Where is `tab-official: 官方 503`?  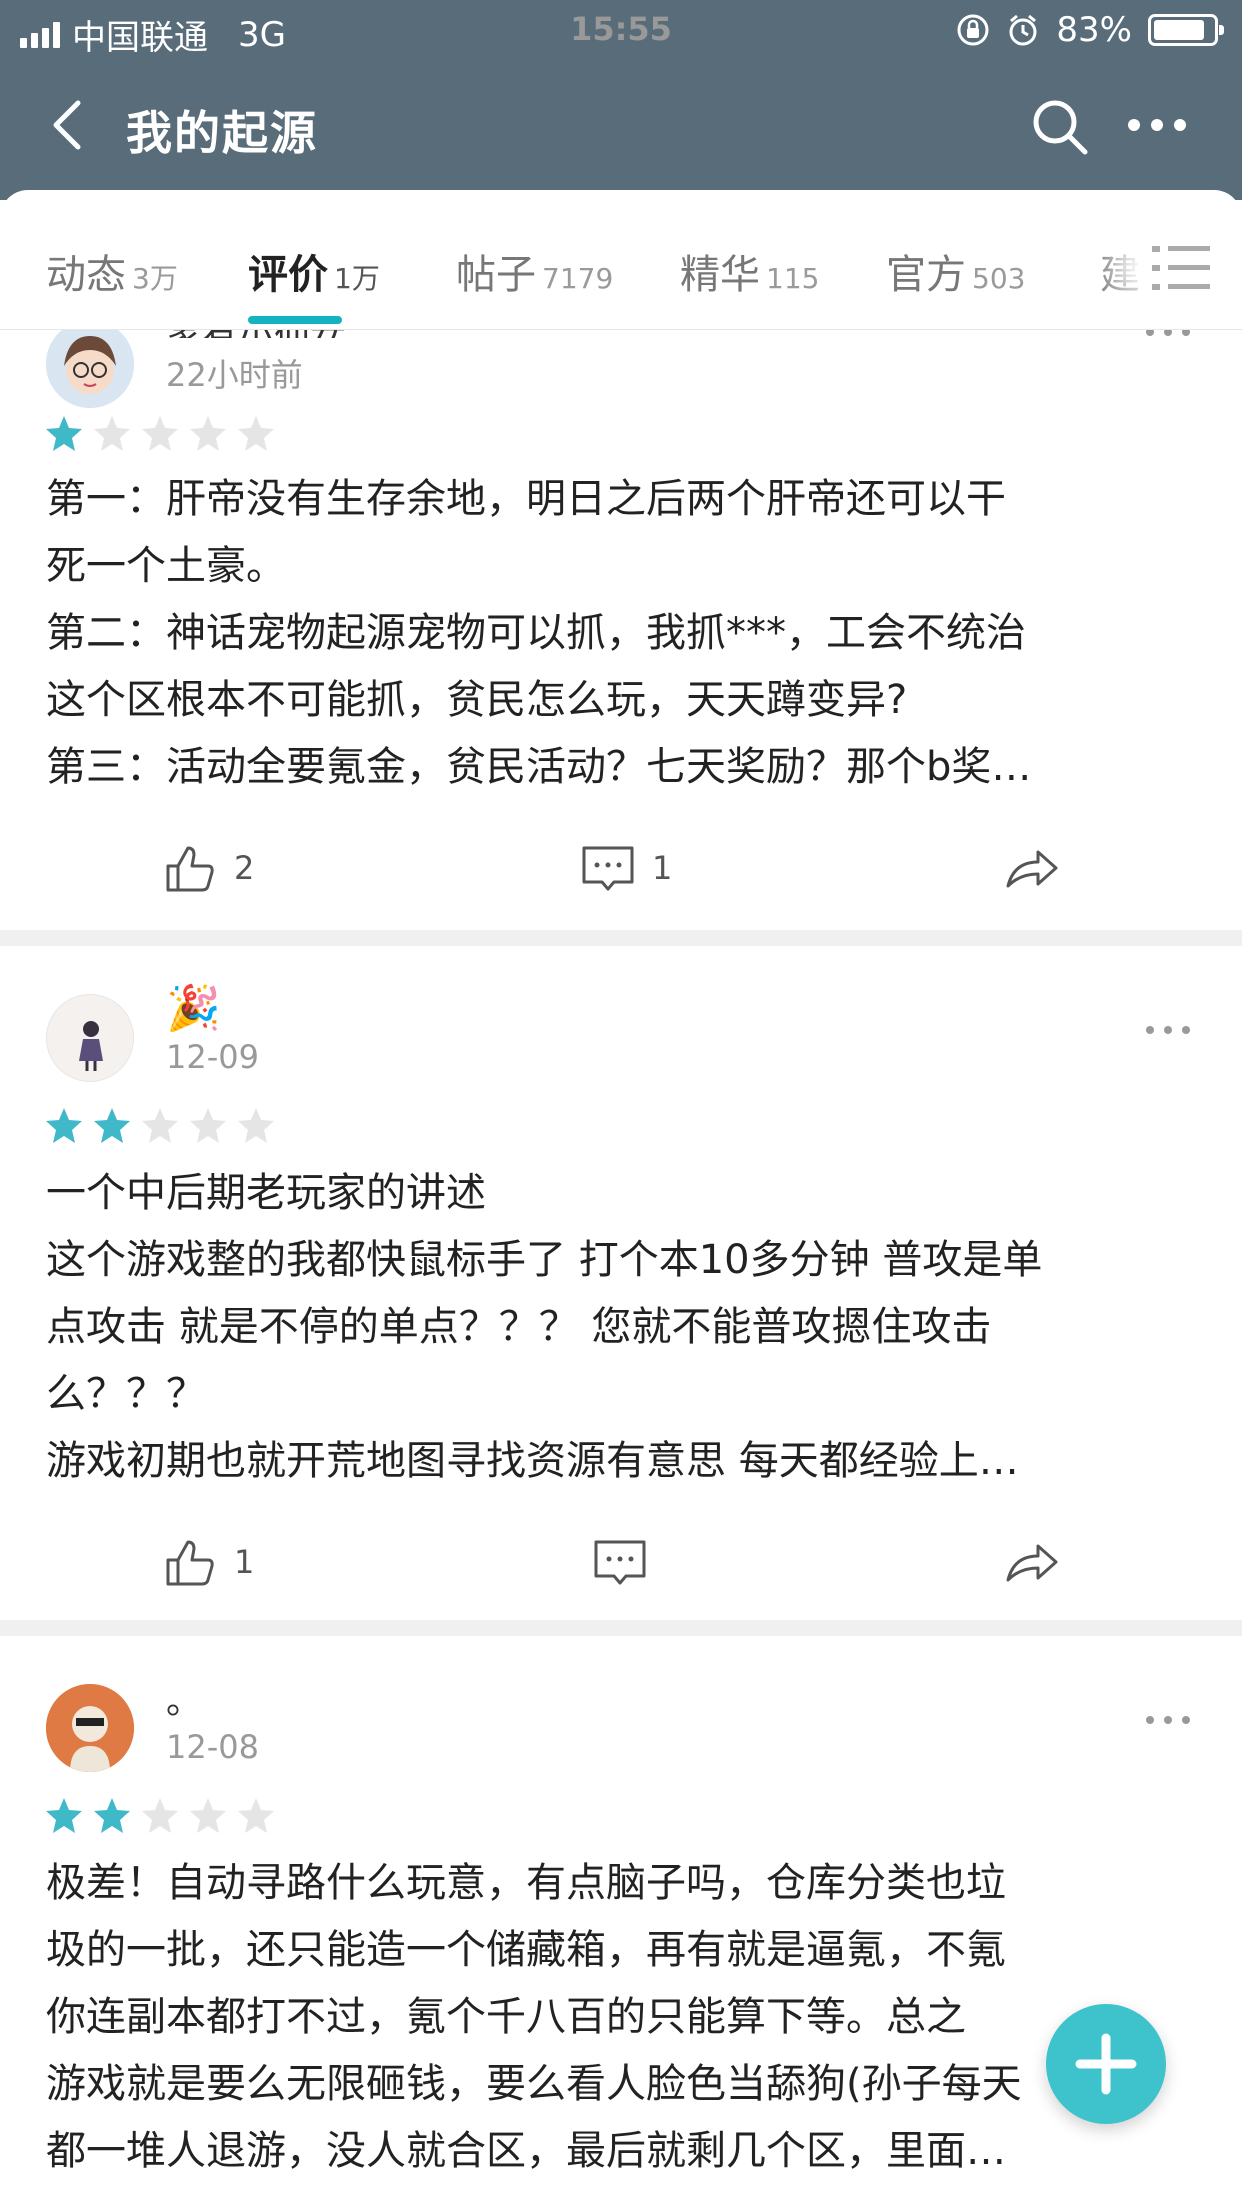 tab-official: 官方 503 is located at coordinates (955, 271).